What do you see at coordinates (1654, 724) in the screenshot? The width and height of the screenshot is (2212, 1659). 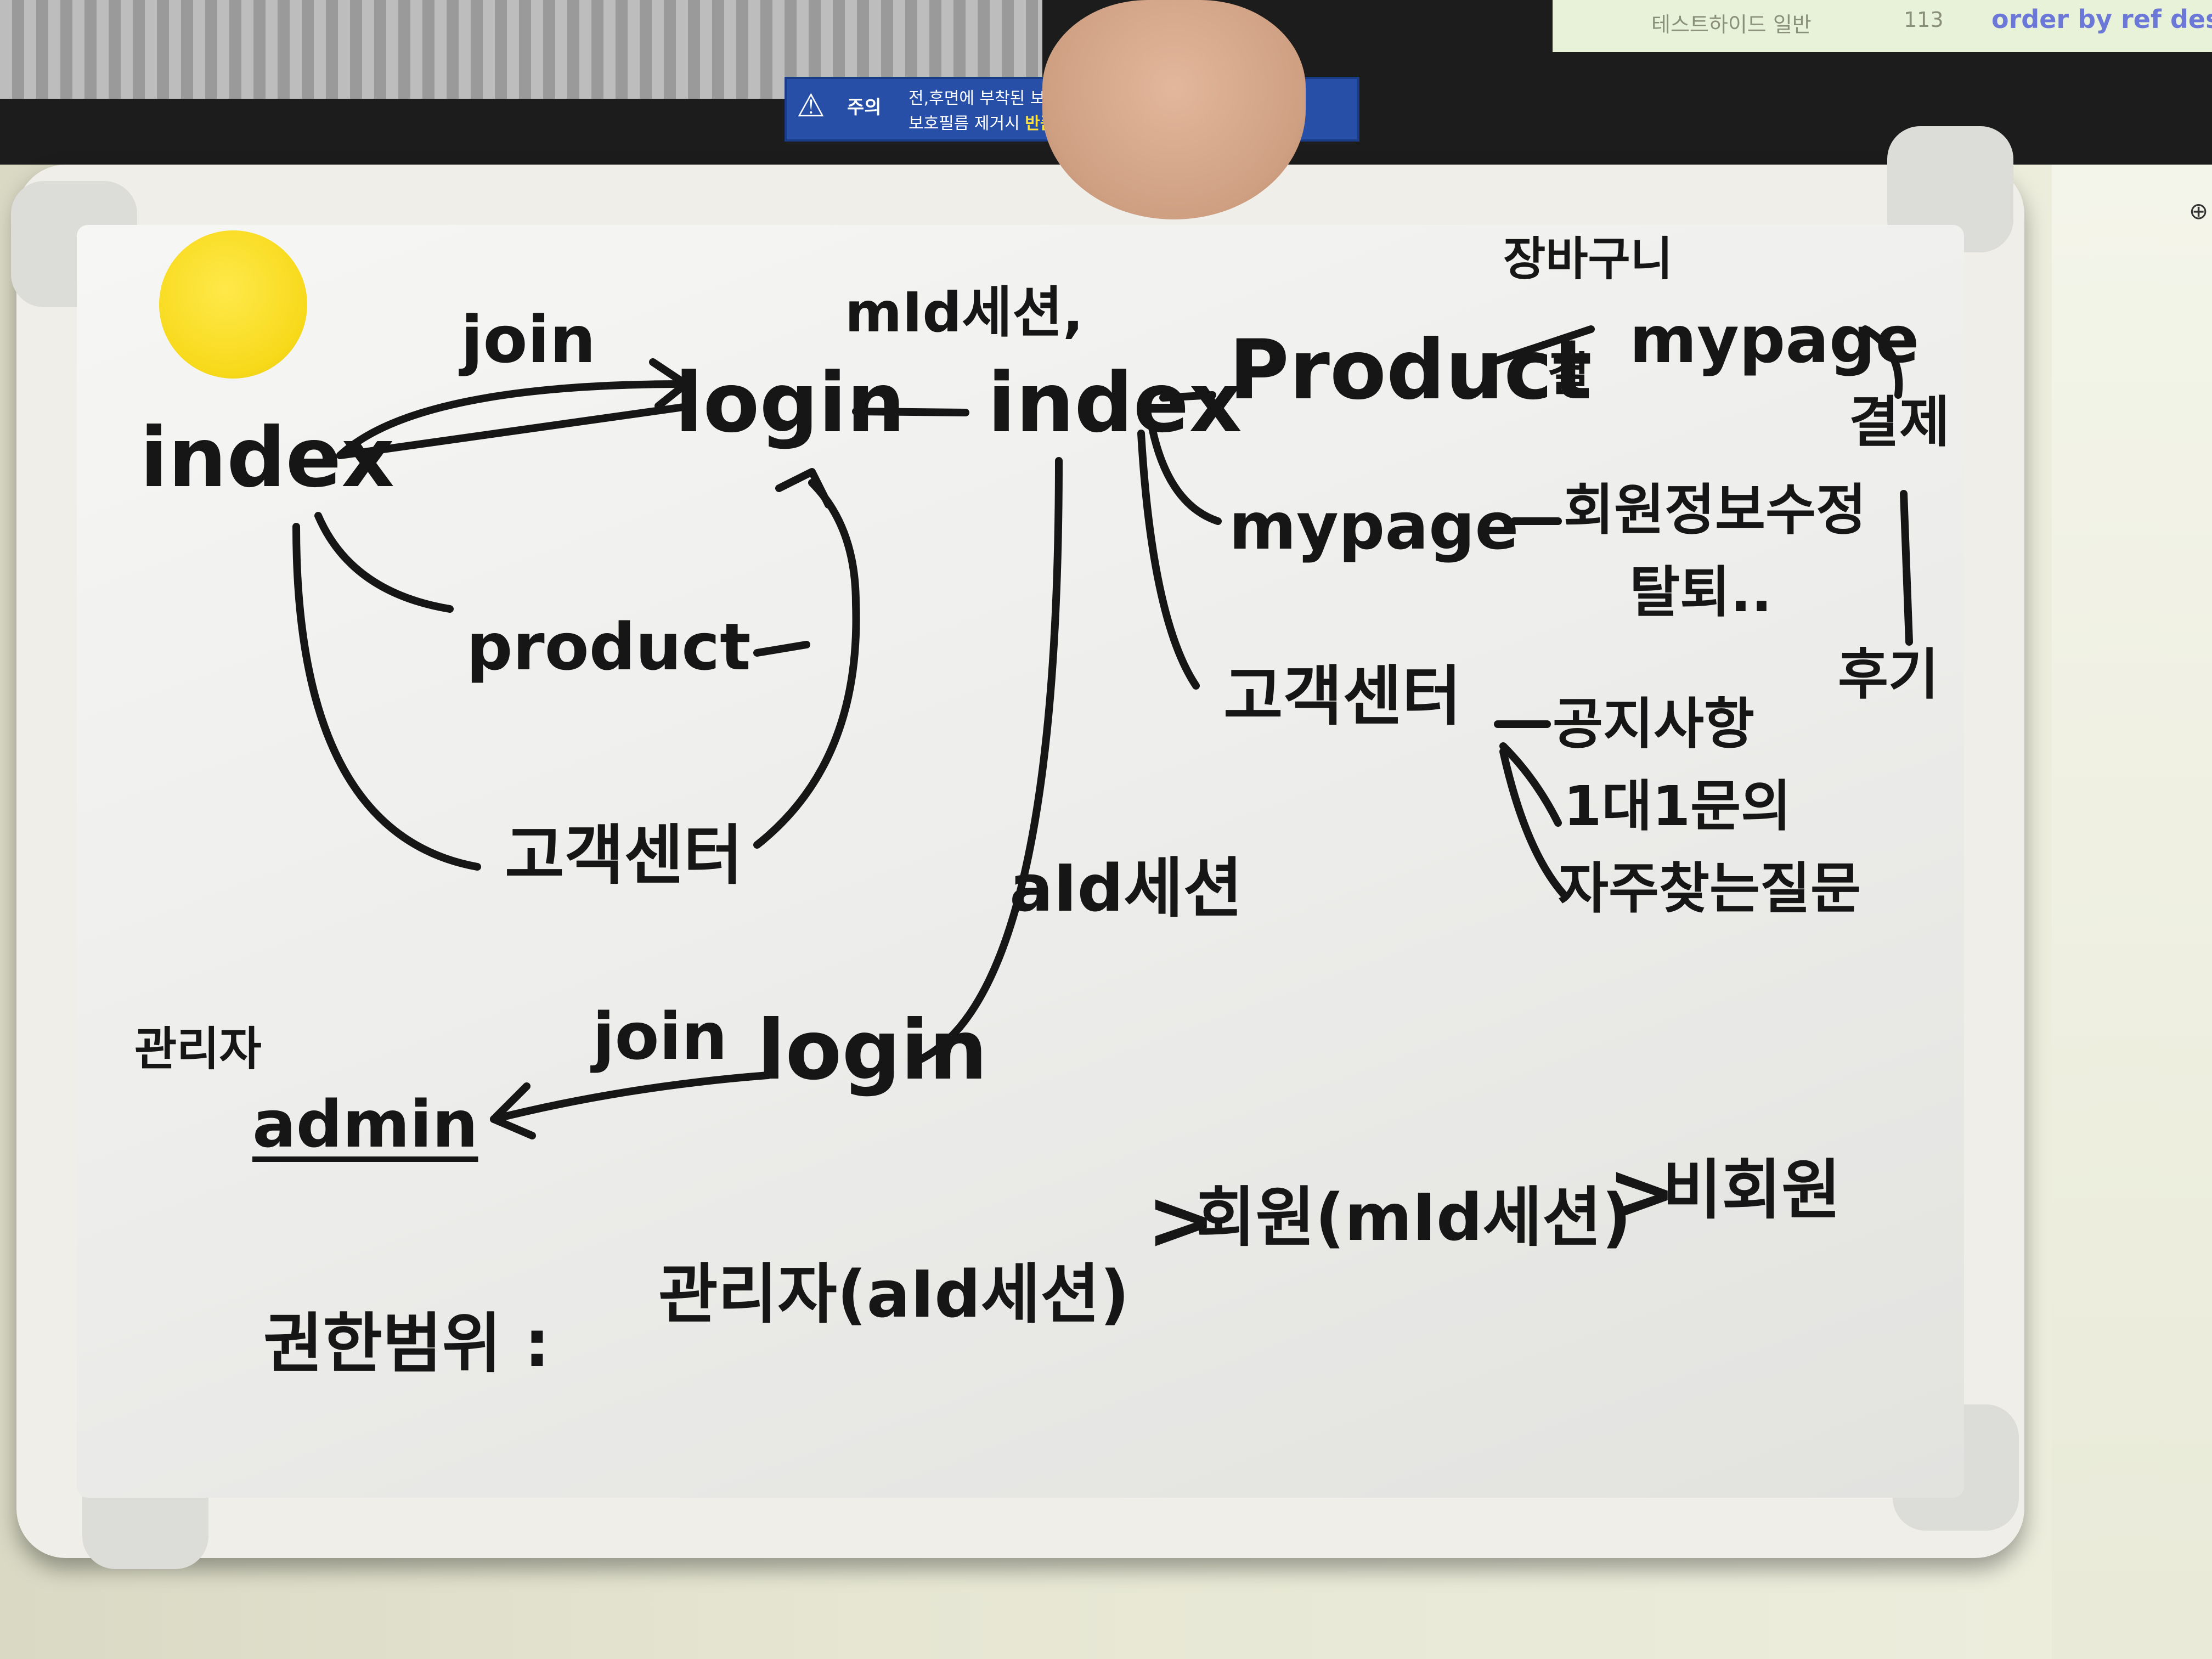 I see `label-notice: 공지사항` at bounding box center [1654, 724].